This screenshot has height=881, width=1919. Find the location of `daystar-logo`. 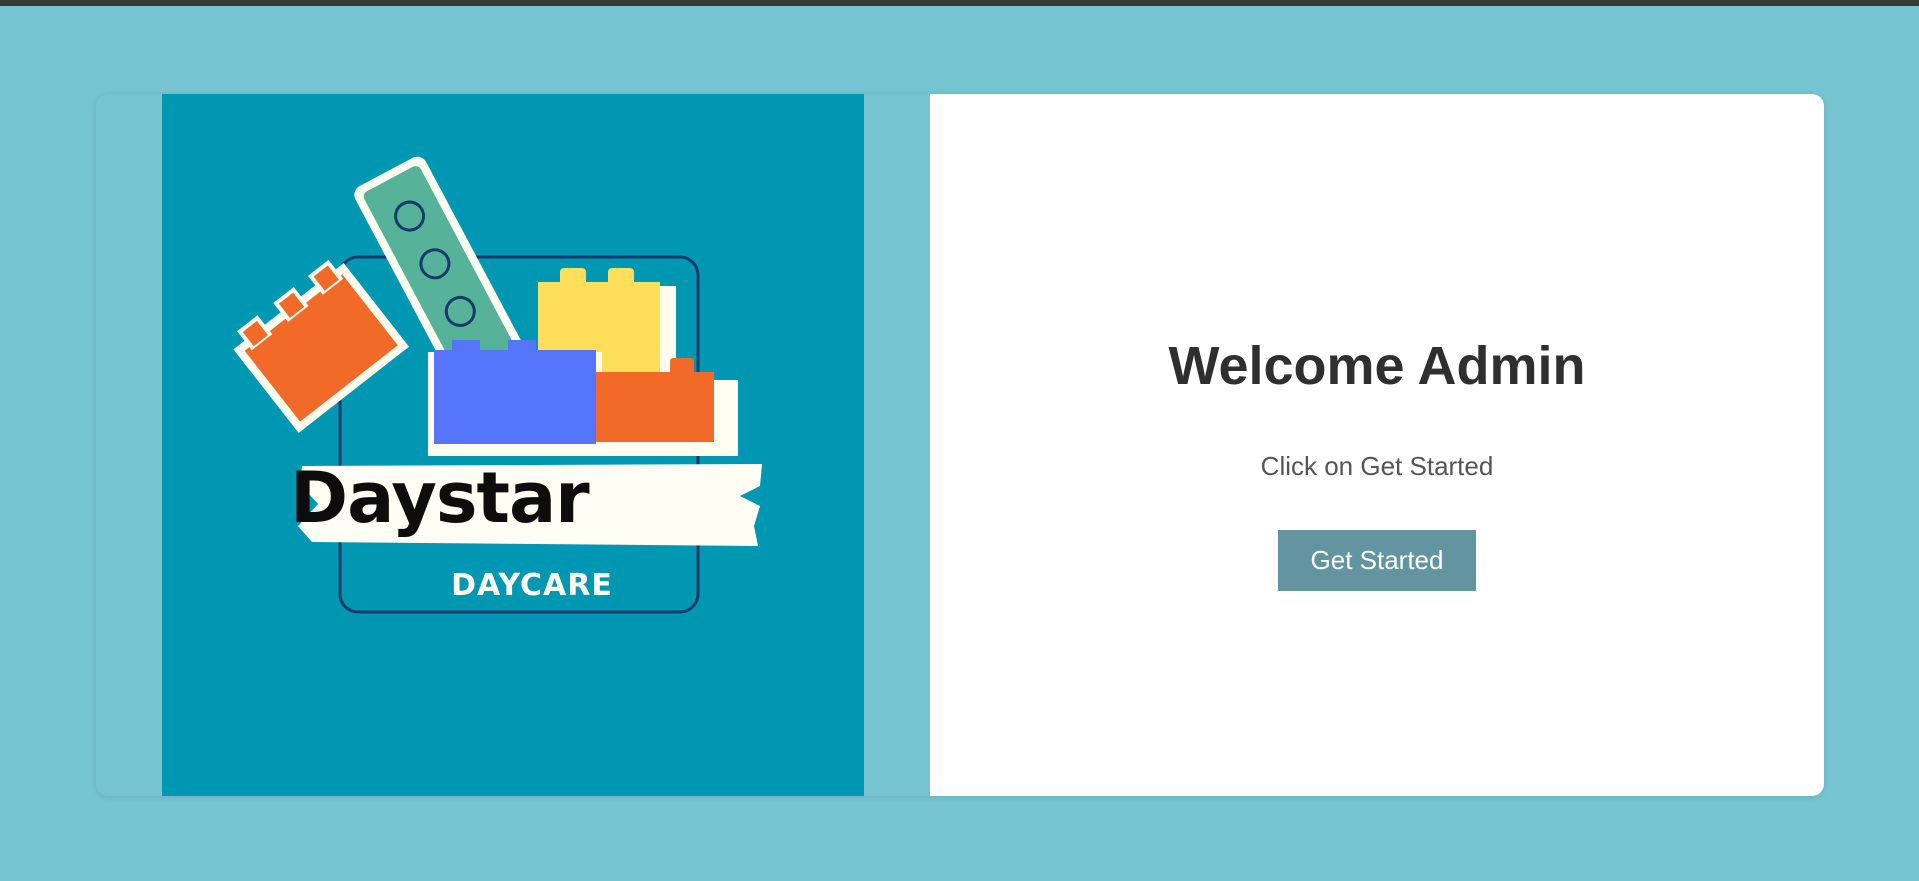

daystar-logo is located at coordinates (497, 385).